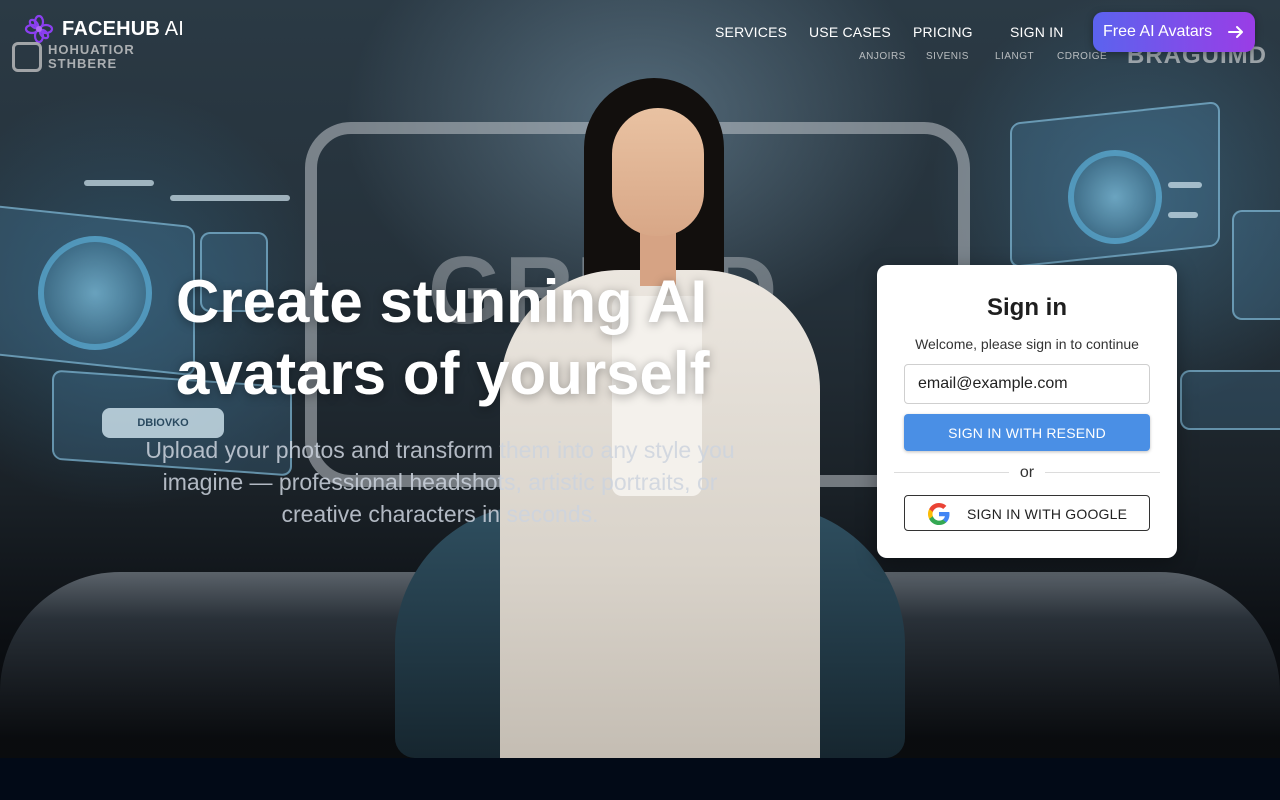  What do you see at coordinates (640, 779) in the screenshot?
I see `page-bottom-band` at bounding box center [640, 779].